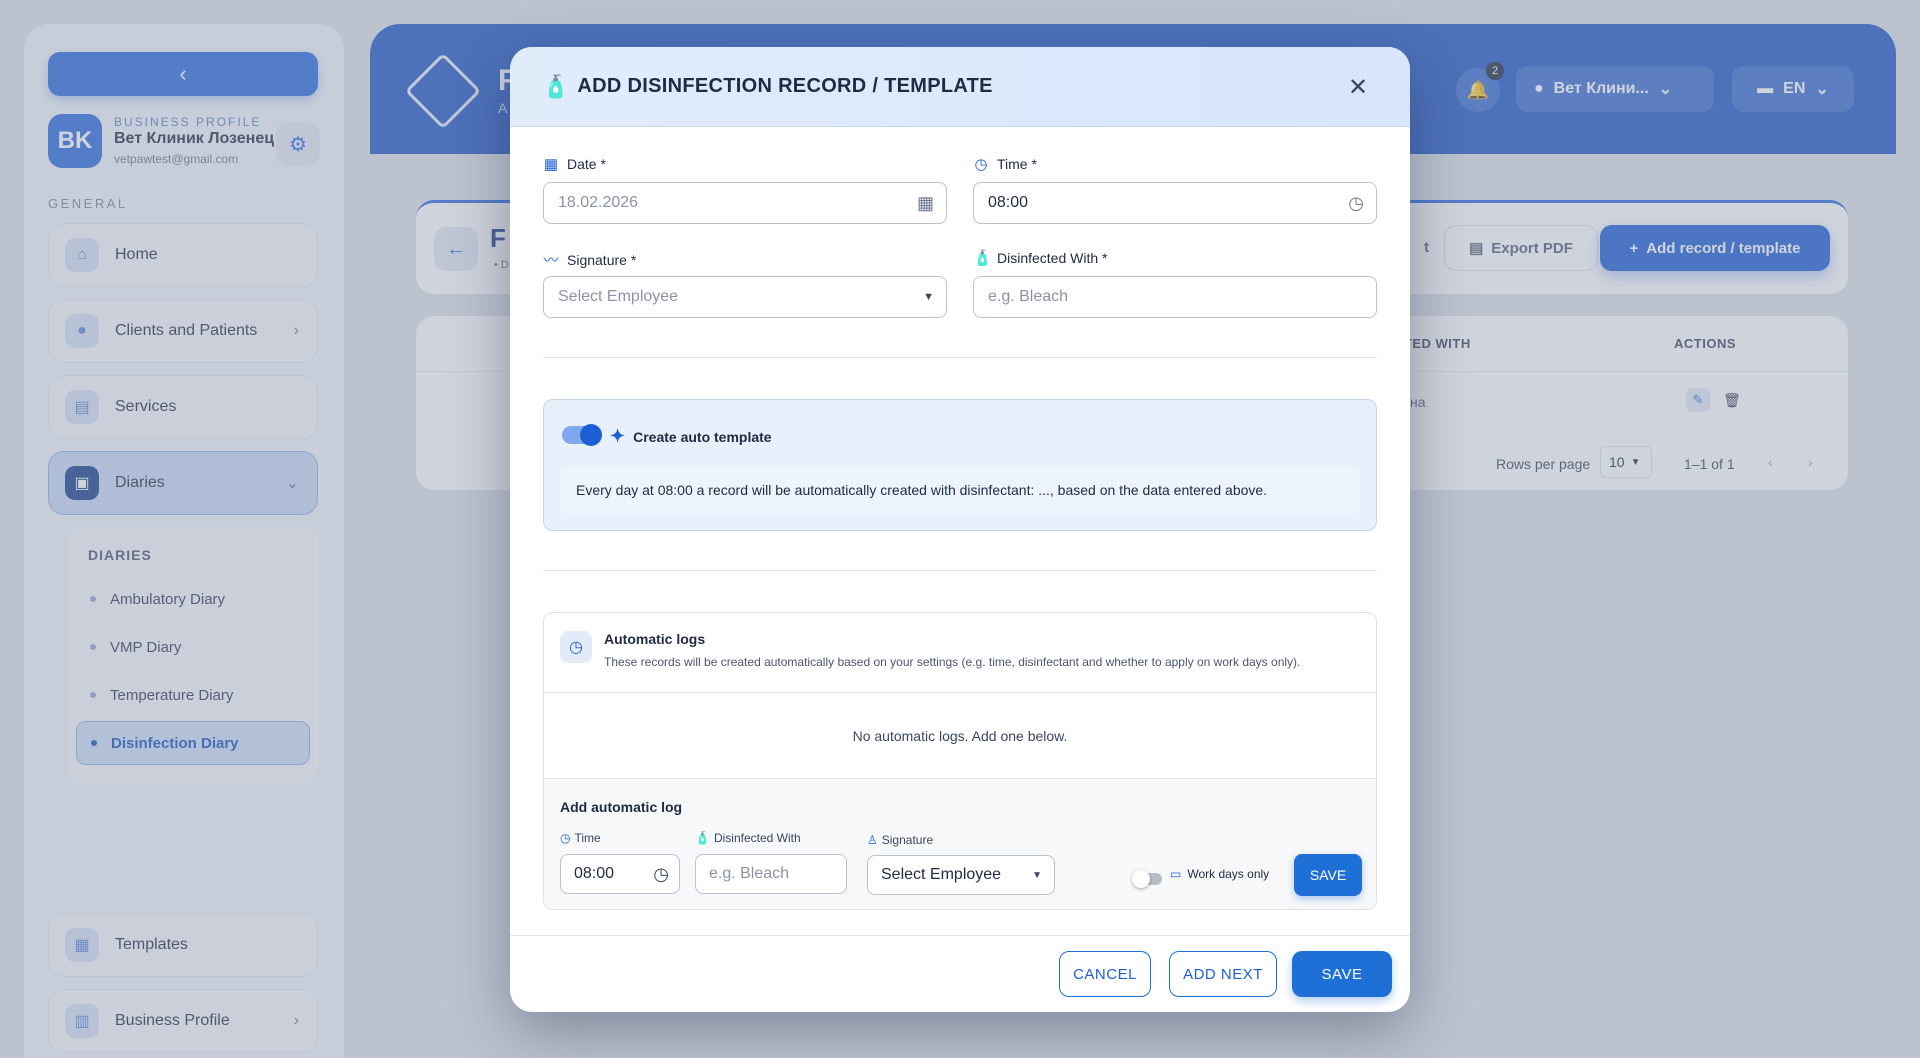 The height and width of the screenshot is (1058, 1920). What do you see at coordinates (748, 838) in the screenshot?
I see `log-disinfected-label: 🧴 Disinfected With` at bounding box center [748, 838].